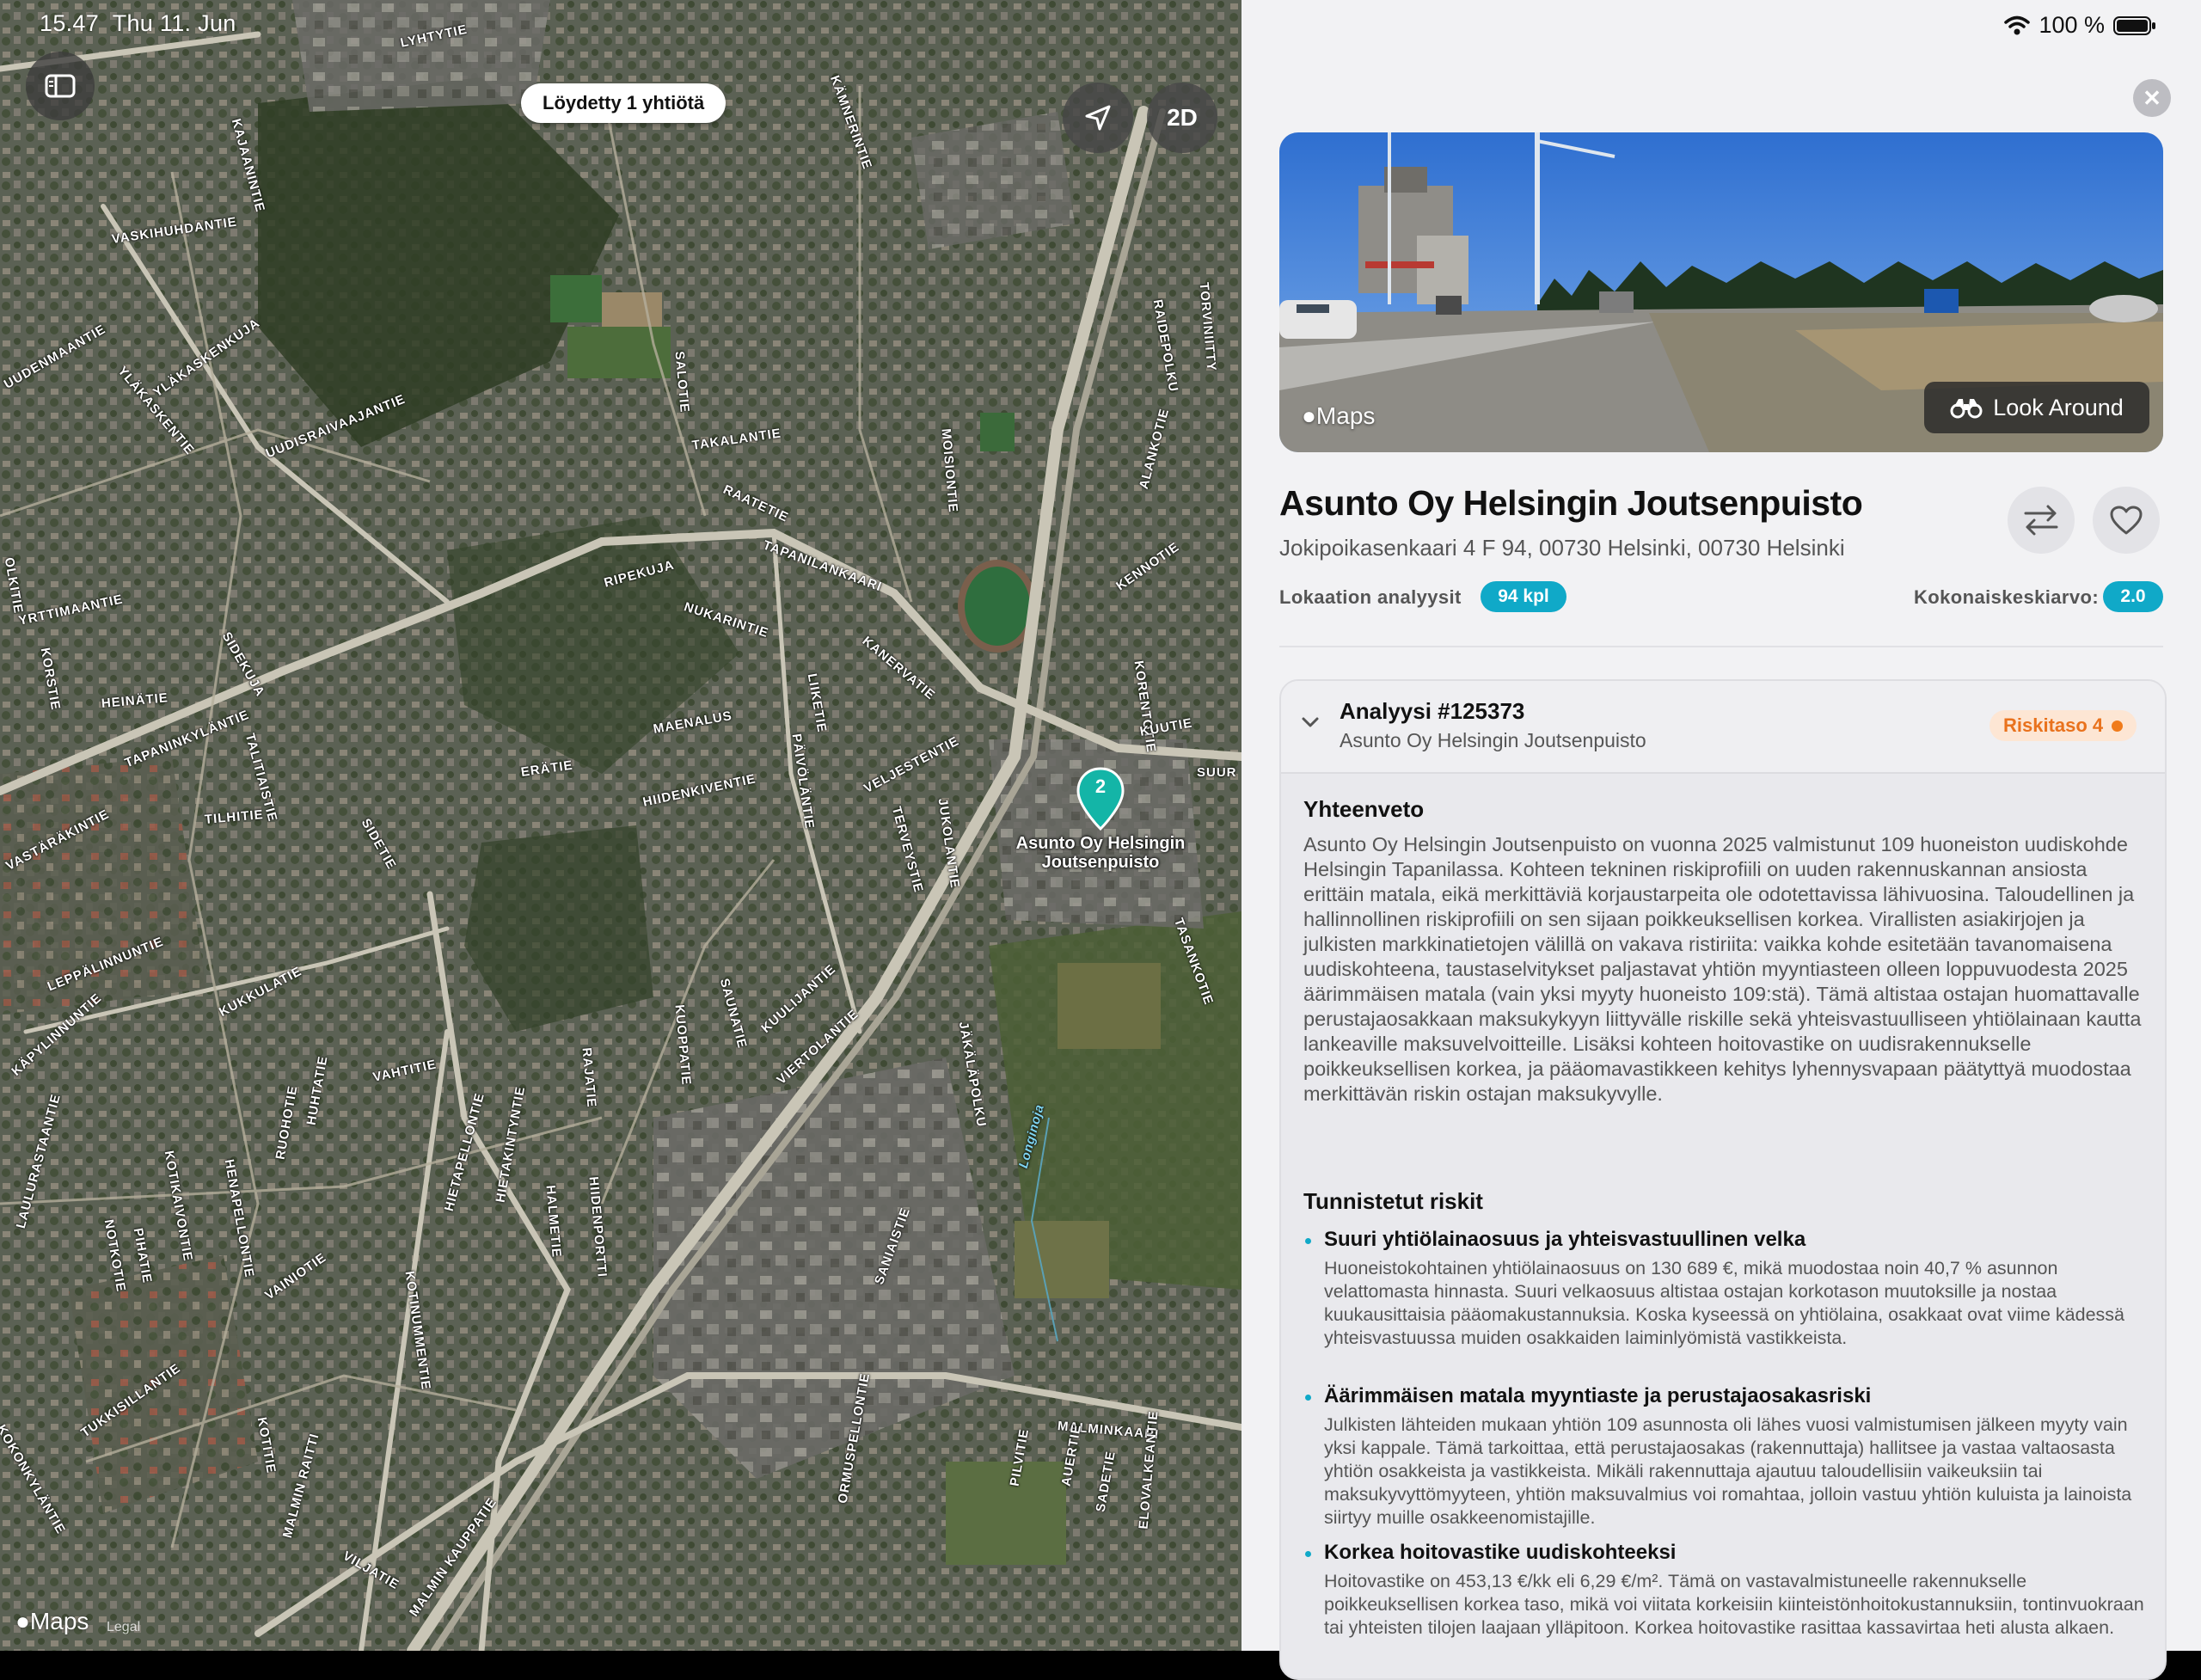  I want to click on sidebar-icon, so click(60, 86).